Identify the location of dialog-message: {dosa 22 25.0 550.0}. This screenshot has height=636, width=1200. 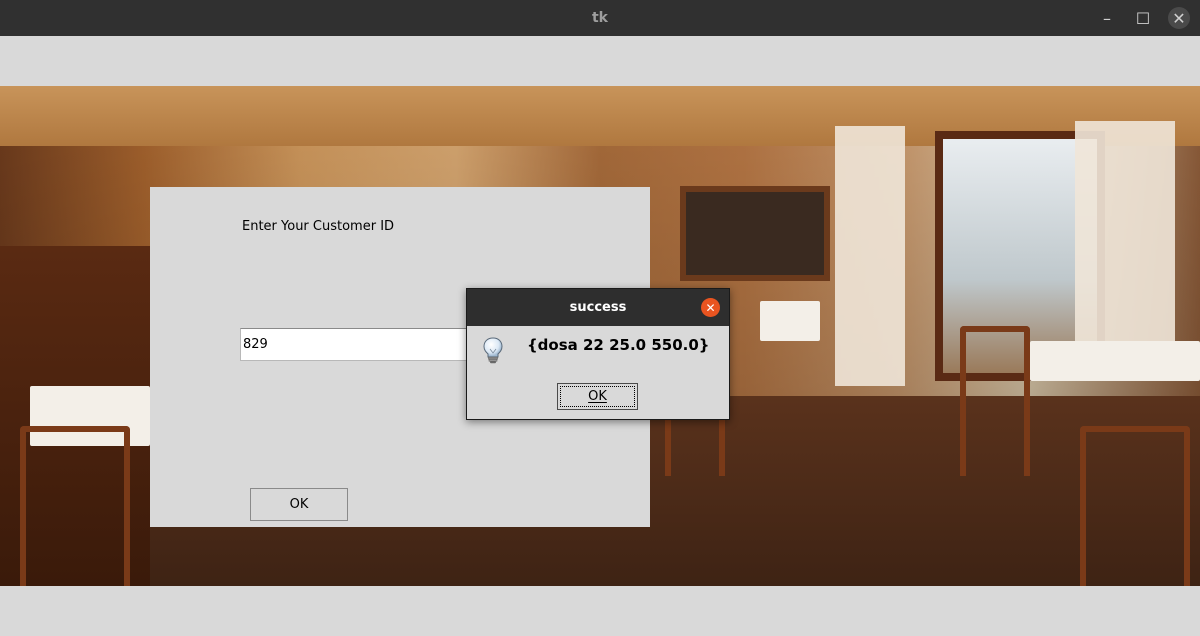
(618, 345).